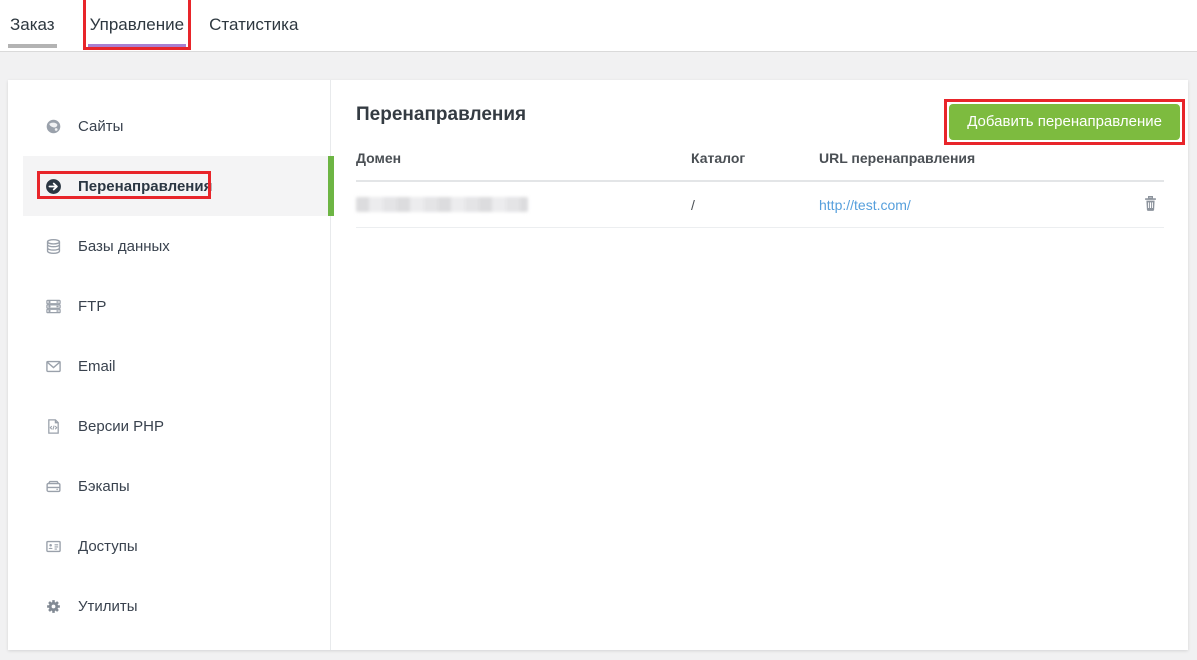  Describe the element at coordinates (693, 204) in the screenshot. I see `catalog-cell: /` at that location.